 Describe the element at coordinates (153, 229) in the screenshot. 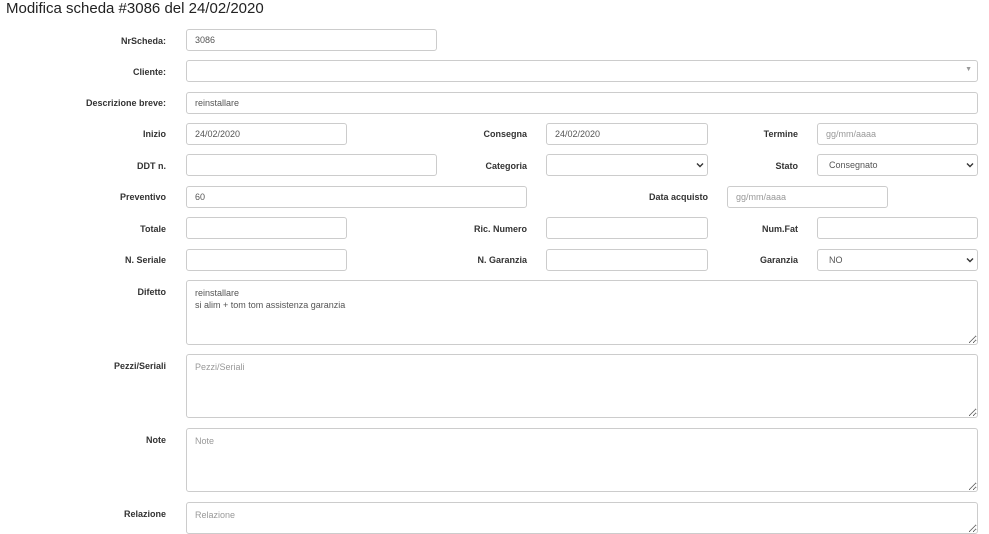

I see `totale-label: Totale` at that location.